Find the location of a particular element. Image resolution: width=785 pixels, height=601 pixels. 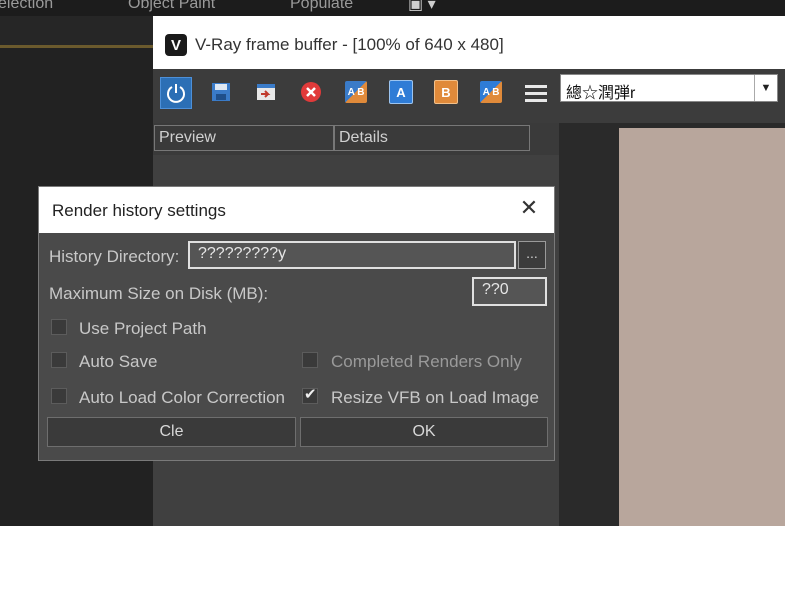

auto-save-checkbox is located at coordinates (59, 360).